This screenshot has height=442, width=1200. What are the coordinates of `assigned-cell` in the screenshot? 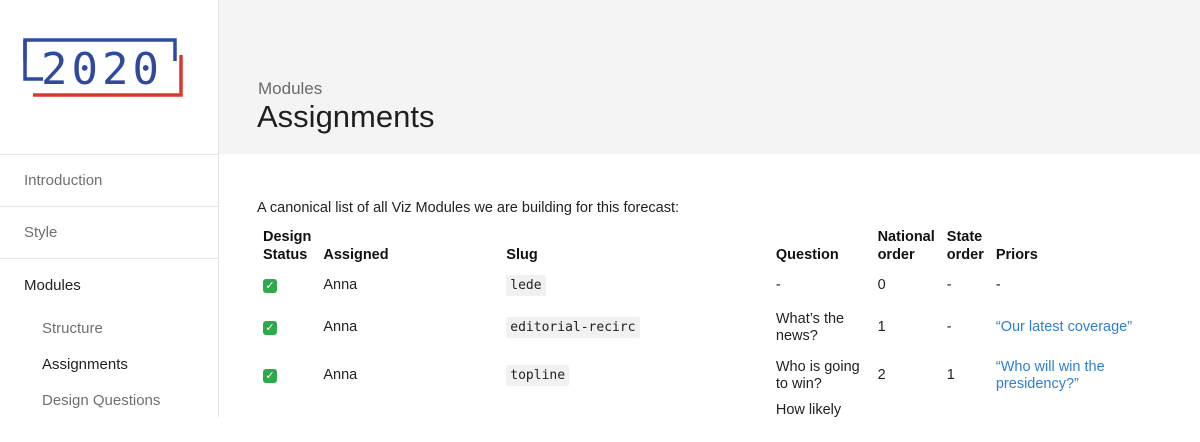 It's located at (408, 422).